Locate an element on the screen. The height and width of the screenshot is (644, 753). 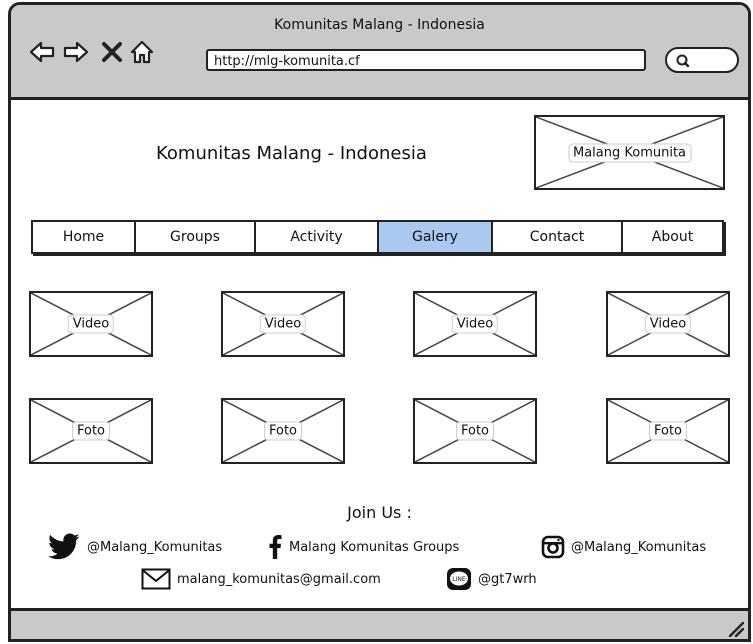
menu-item-about: About is located at coordinates (672, 237).